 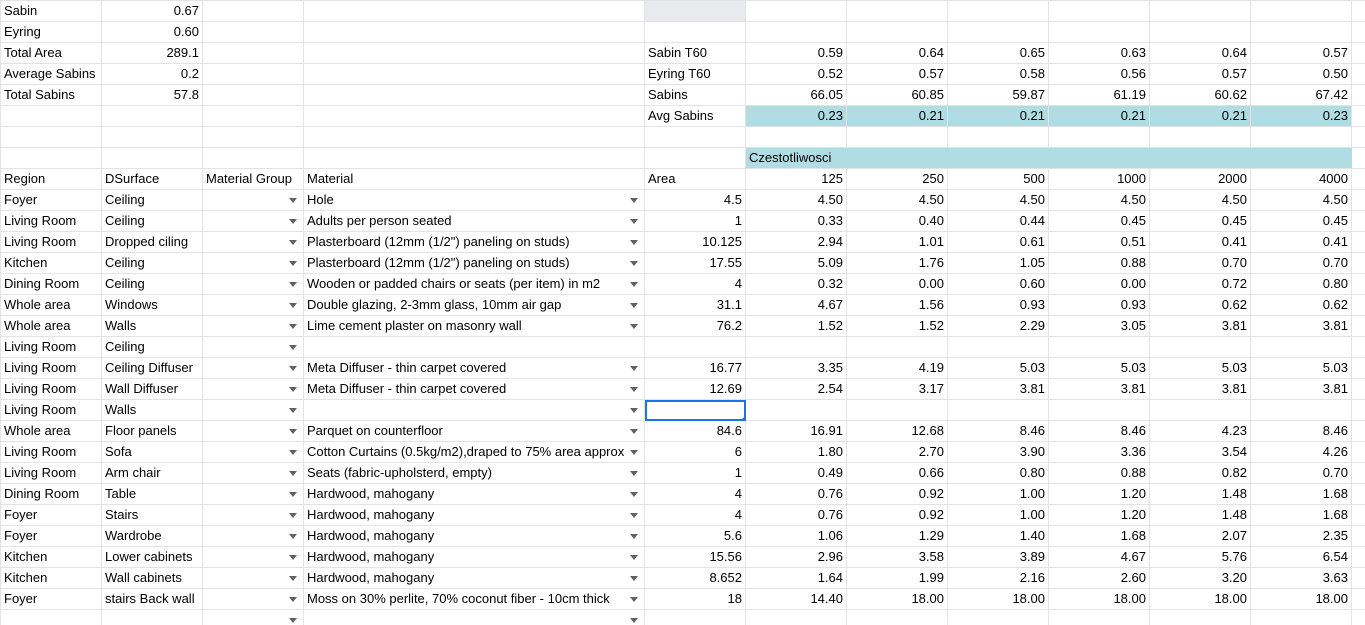 I want to click on header-frequency: 4000, so click(x=1301, y=179).